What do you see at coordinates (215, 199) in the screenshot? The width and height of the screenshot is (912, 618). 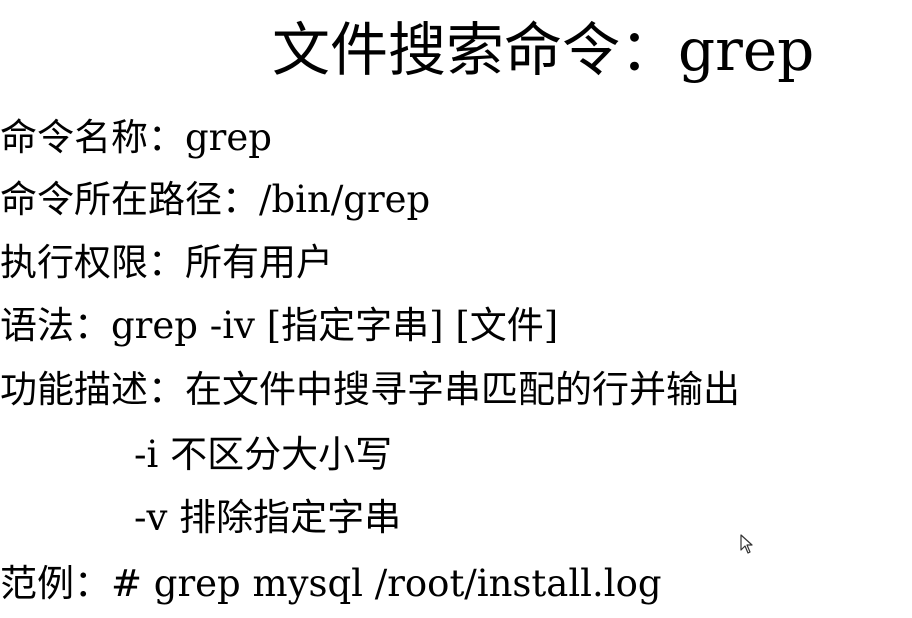 I see `command-path-line: 命令所在路径：/bin/grep` at bounding box center [215, 199].